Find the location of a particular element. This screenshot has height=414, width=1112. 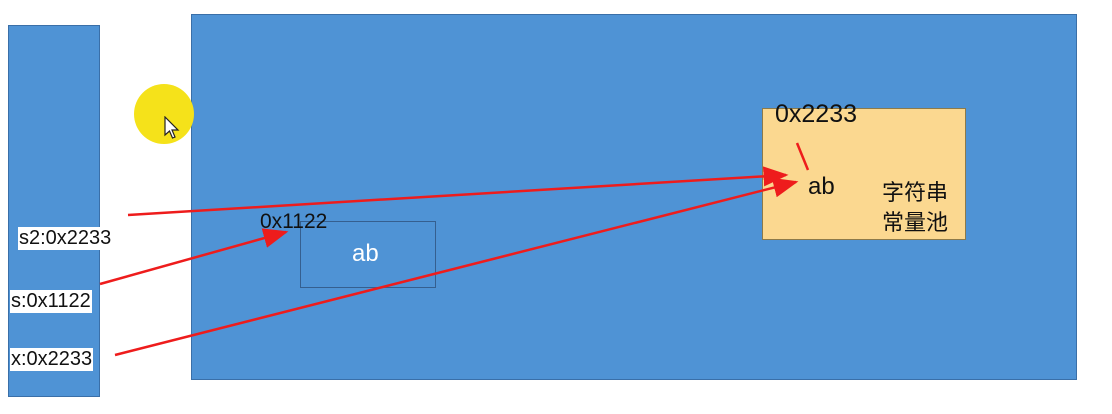

arrow-s-to-heap-object is located at coordinates (194, 257).